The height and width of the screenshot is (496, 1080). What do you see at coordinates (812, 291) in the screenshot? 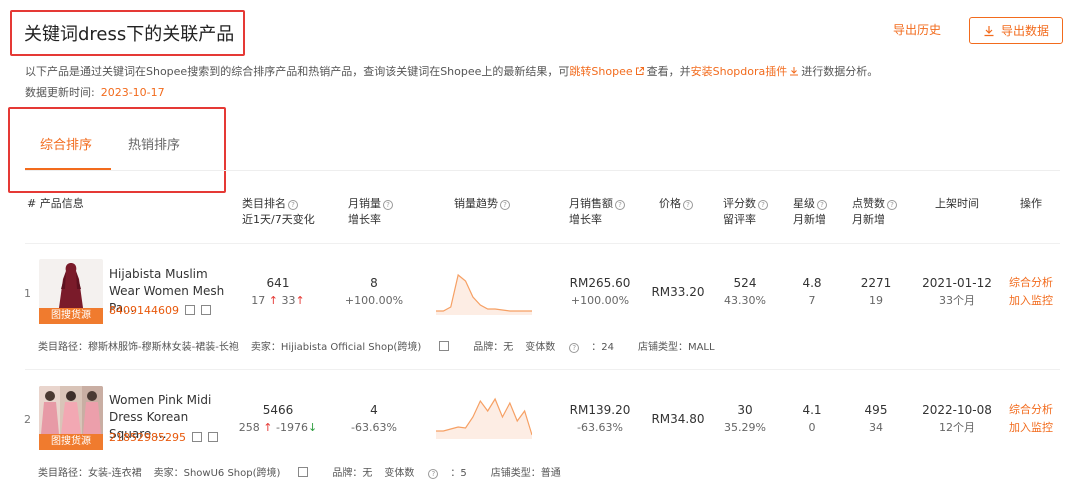
I see `star-rating: 4.8 7` at bounding box center [812, 291].